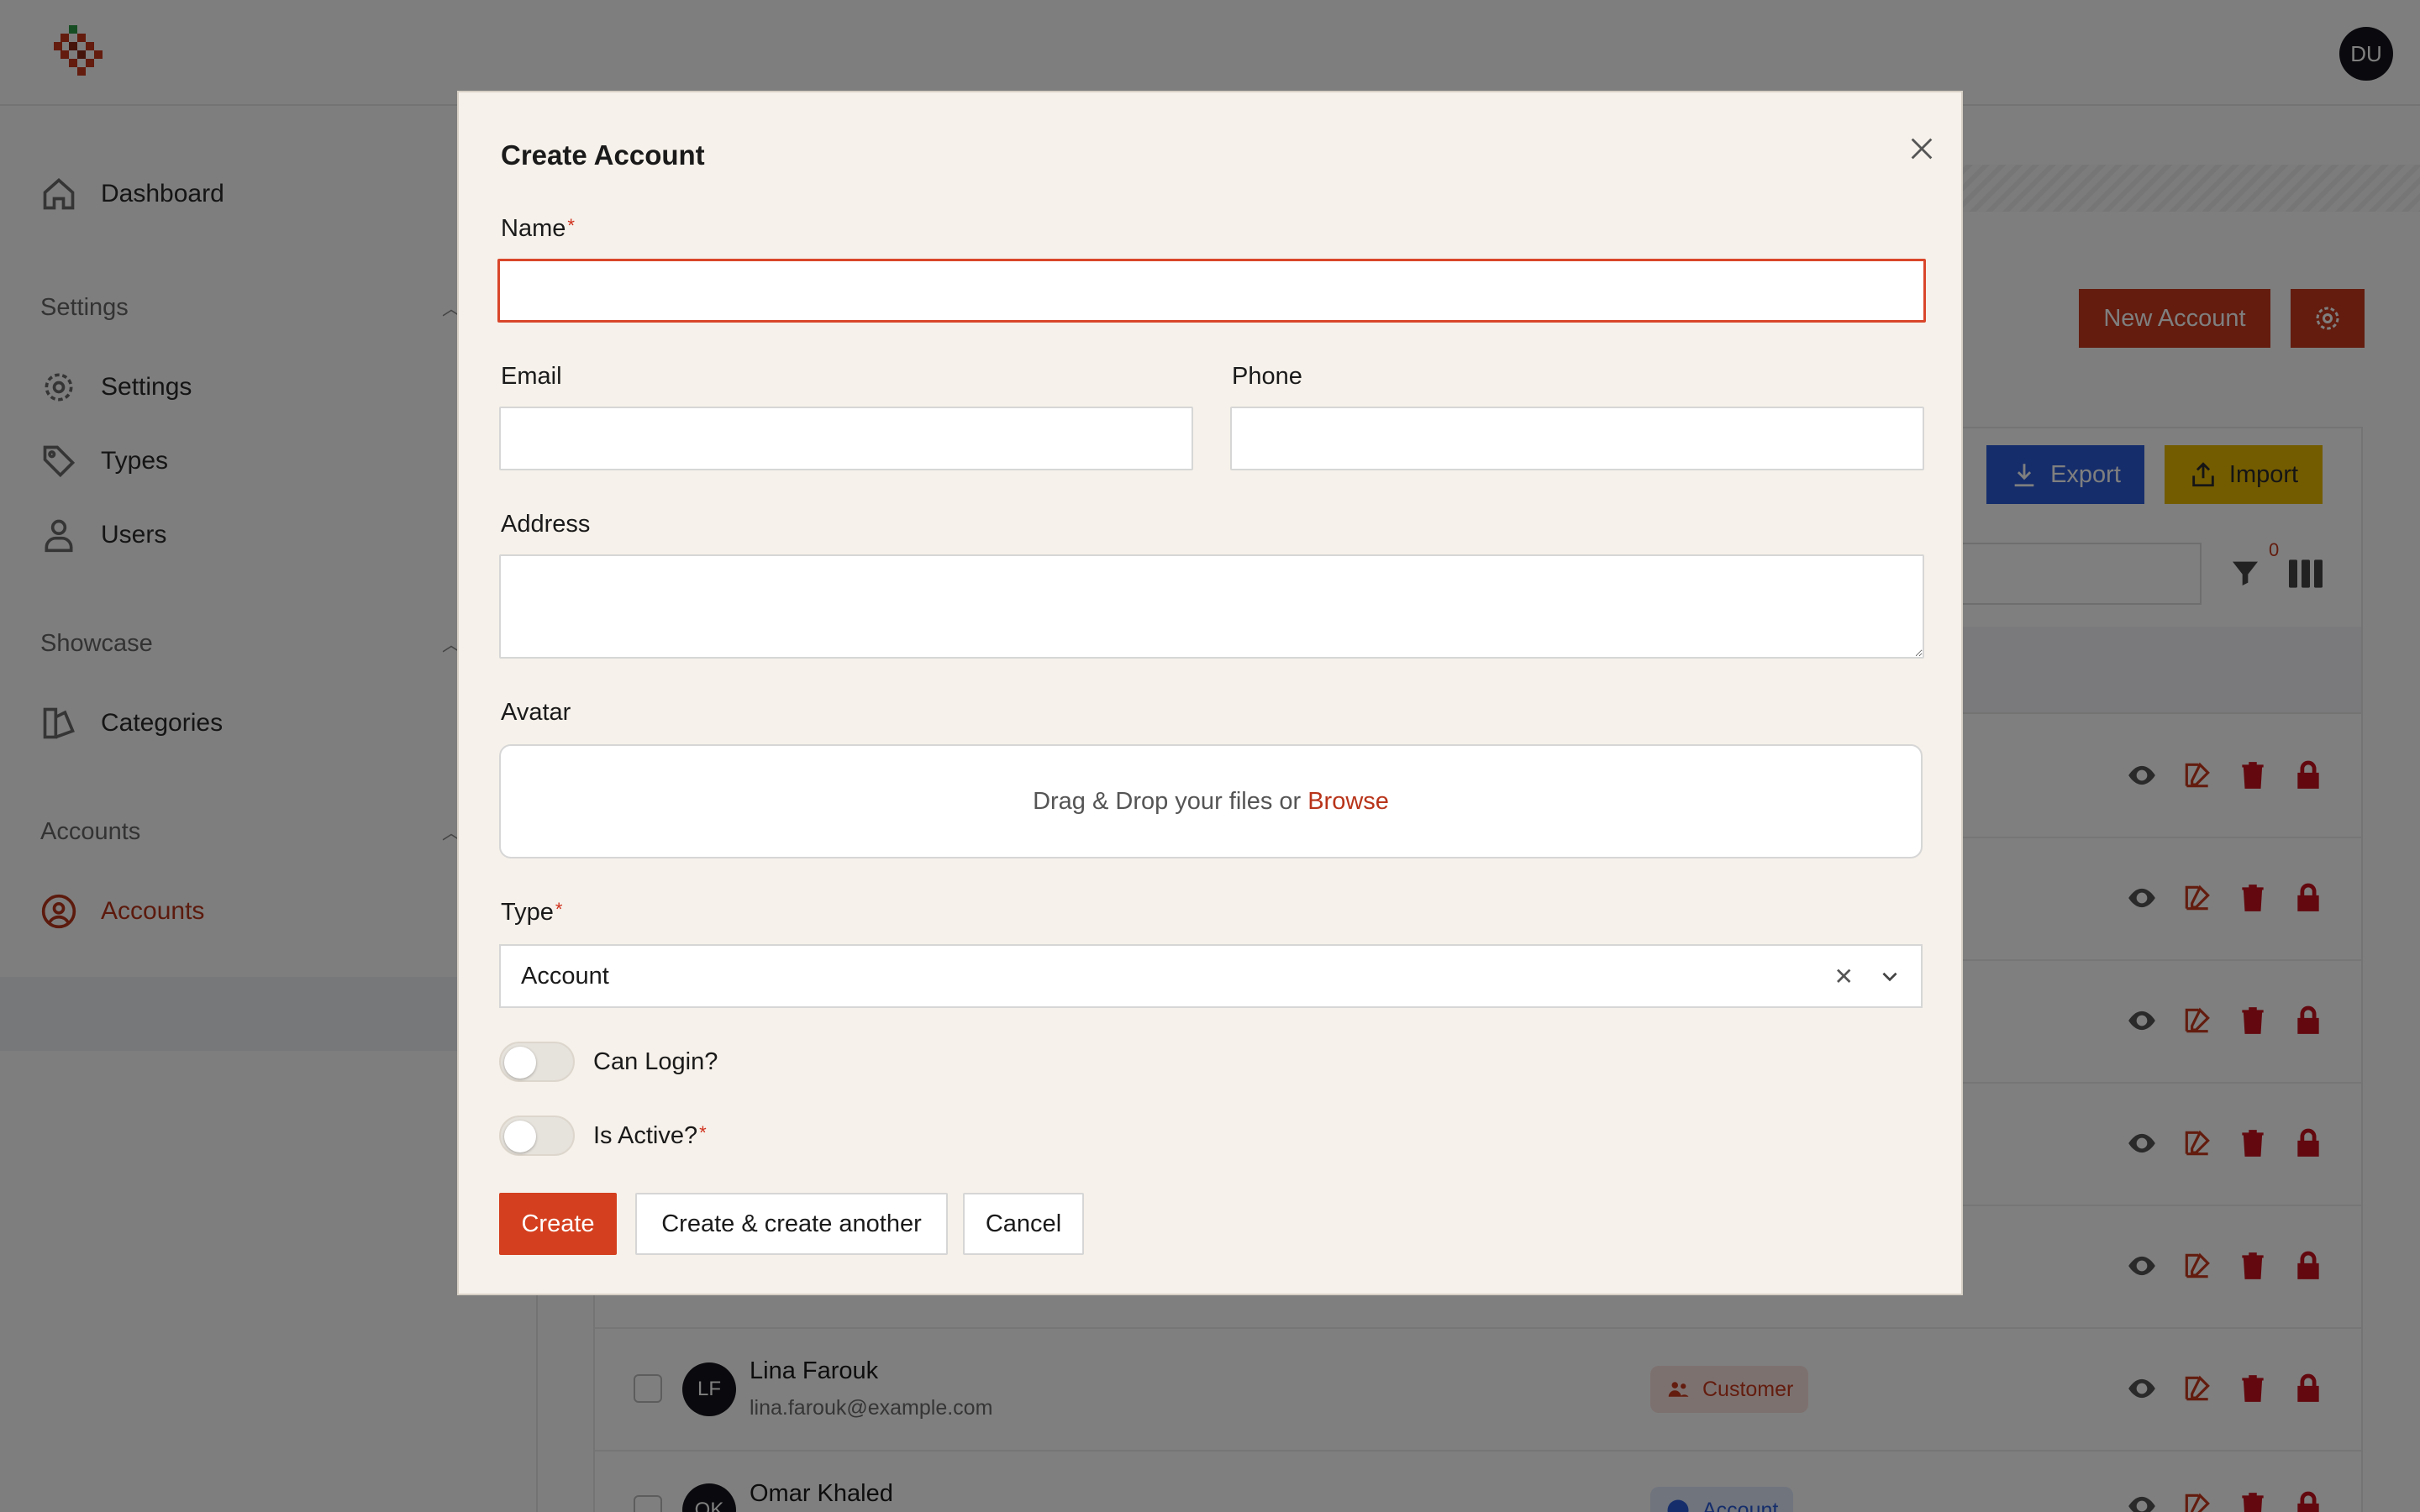 The width and height of the screenshot is (2420, 1512). What do you see at coordinates (1348, 802) in the screenshot?
I see `browse-link: Browse` at bounding box center [1348, 802].